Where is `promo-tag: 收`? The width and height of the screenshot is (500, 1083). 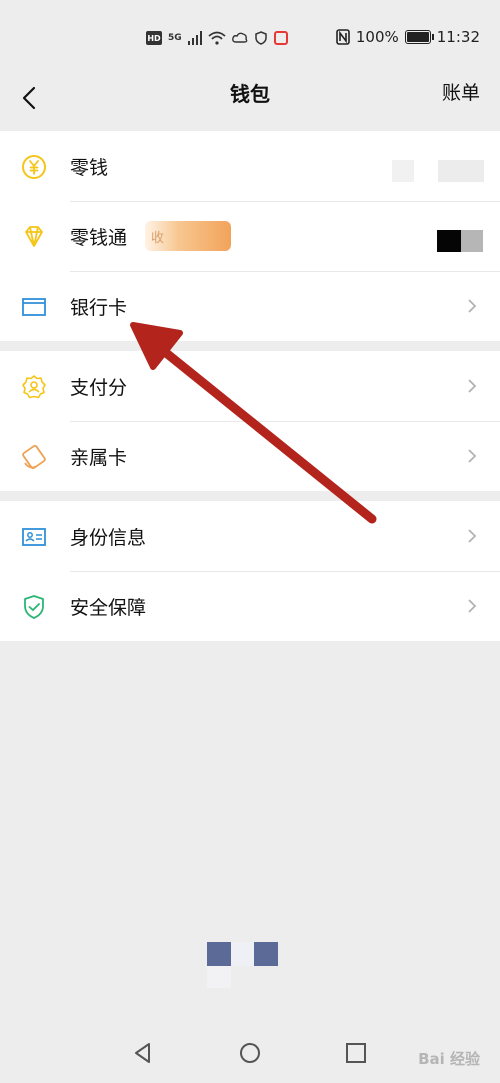
promo-tag: 收 is located at coordinates (188, 236).